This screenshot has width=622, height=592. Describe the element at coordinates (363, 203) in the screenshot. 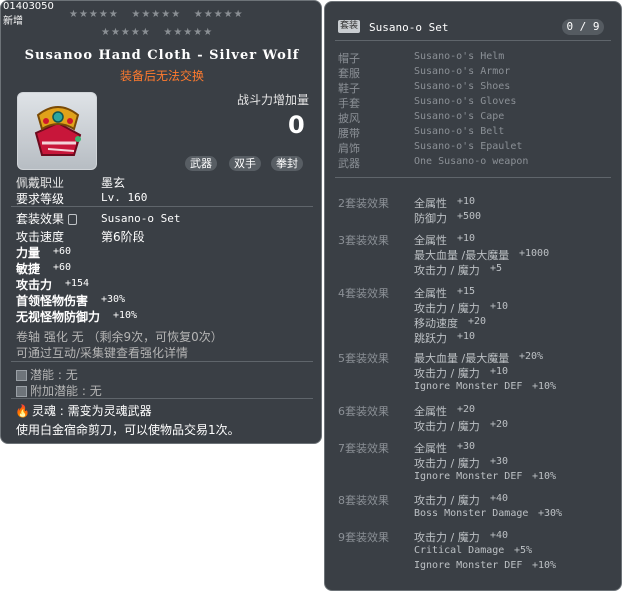

I see `set-effect-label: 2套装效果` at that location.